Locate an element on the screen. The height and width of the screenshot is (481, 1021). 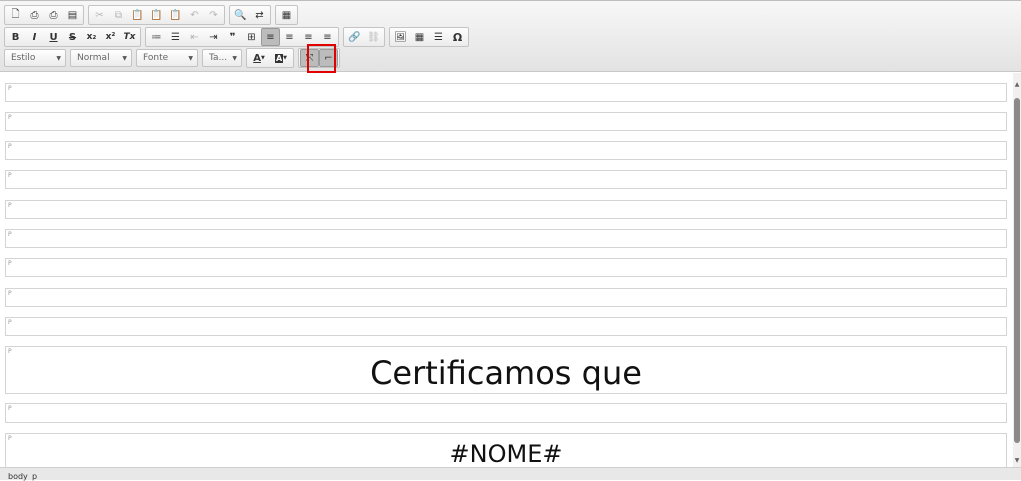
paragraph-block: P Certificamos que is located at coordinates (506, 370).